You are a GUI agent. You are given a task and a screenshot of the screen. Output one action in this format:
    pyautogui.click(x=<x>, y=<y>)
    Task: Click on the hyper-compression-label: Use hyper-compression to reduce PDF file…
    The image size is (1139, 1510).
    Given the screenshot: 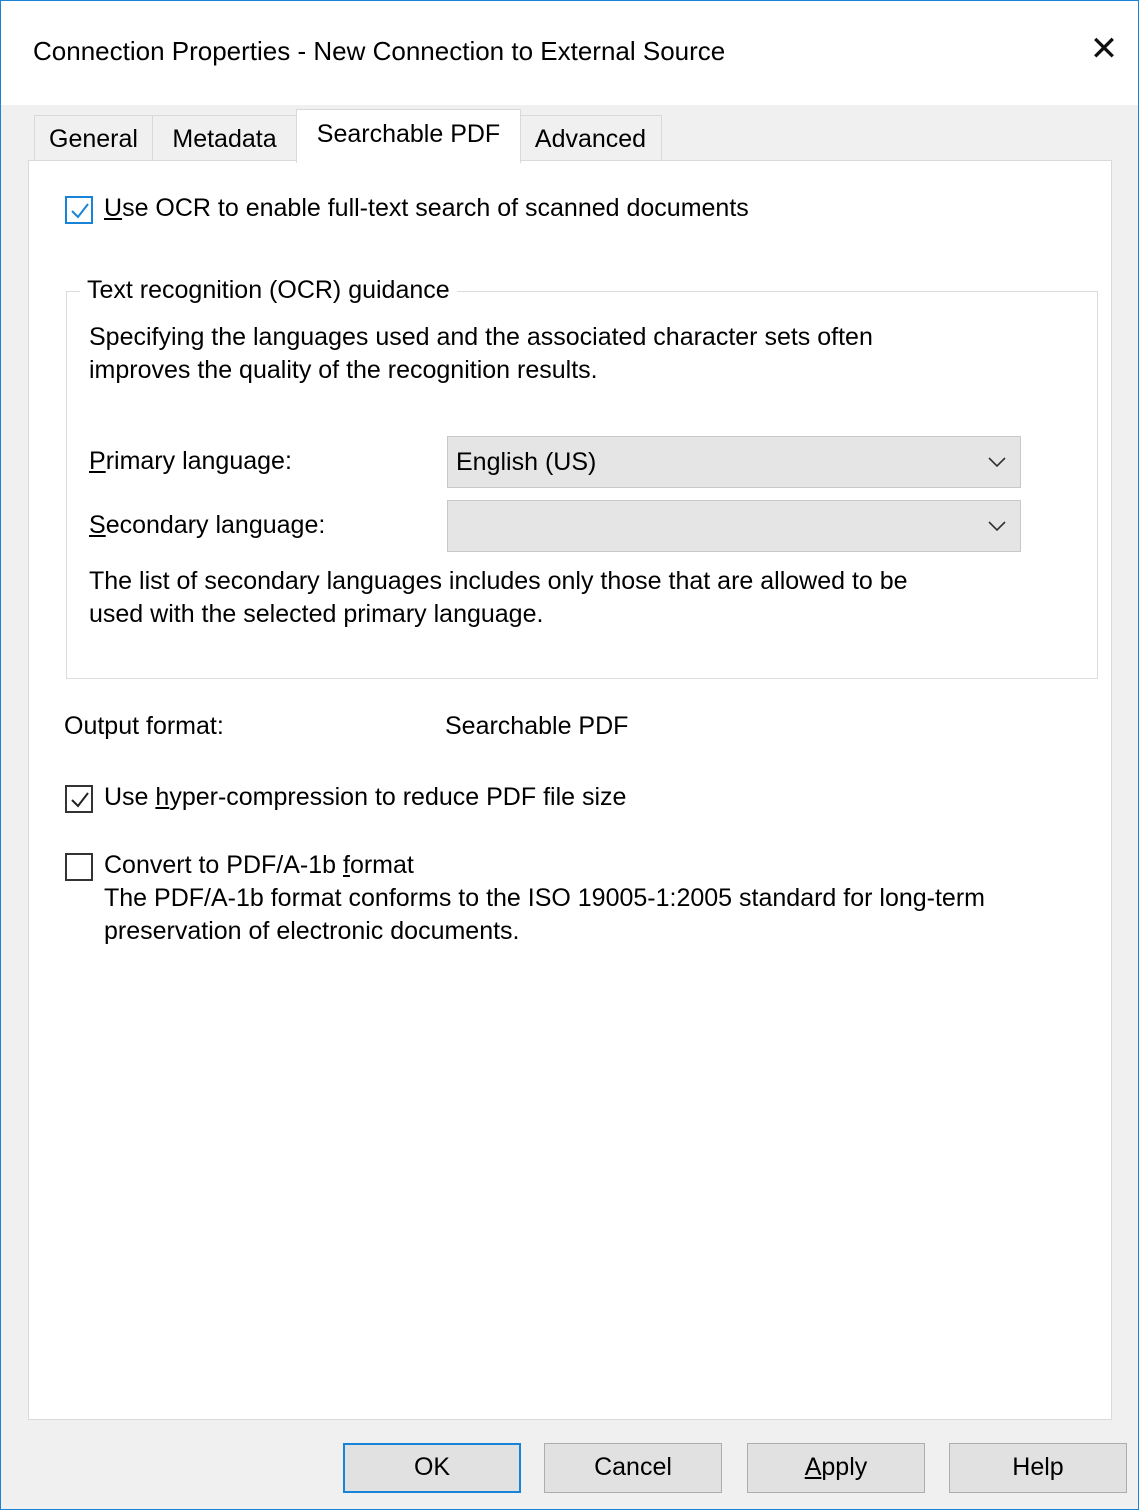 What is the action you would take?
    pyautogui.click(x=365, y=797)
    